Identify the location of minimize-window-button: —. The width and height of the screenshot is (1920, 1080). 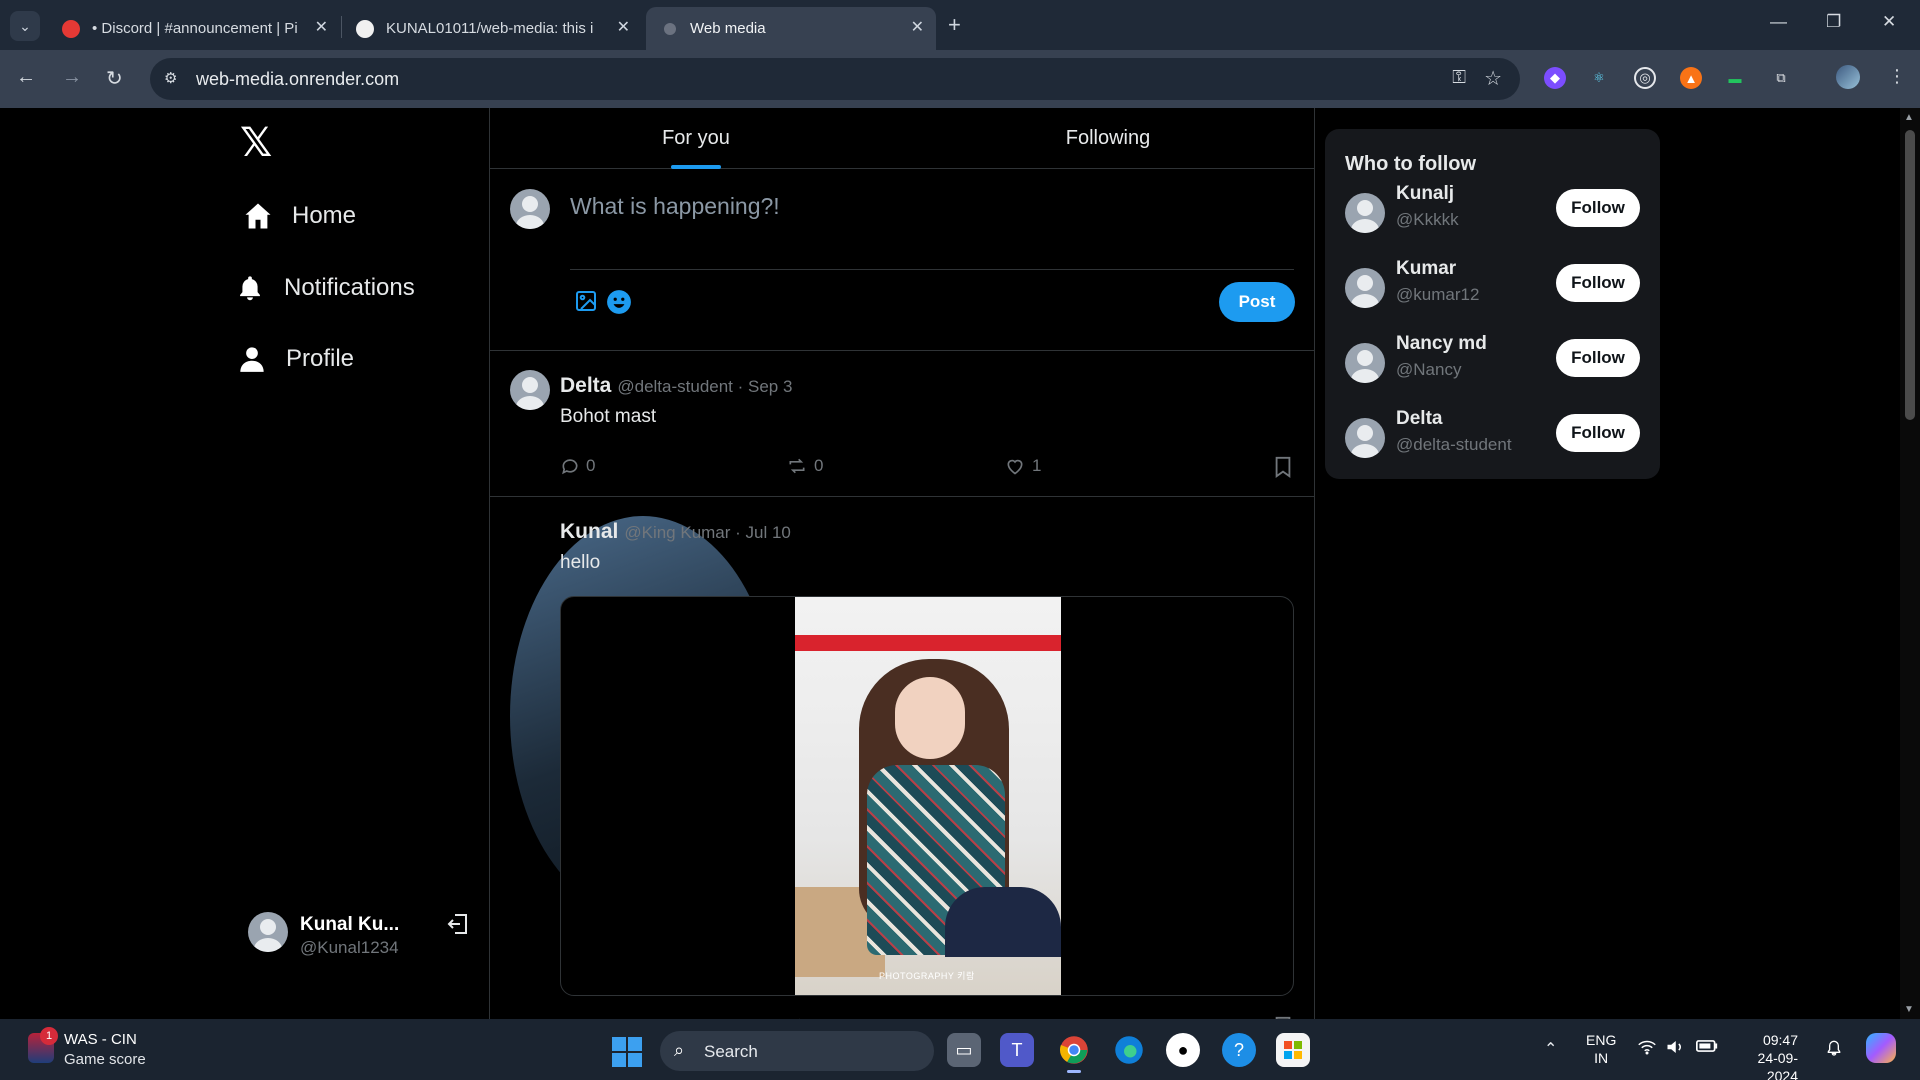
(1778, 22).